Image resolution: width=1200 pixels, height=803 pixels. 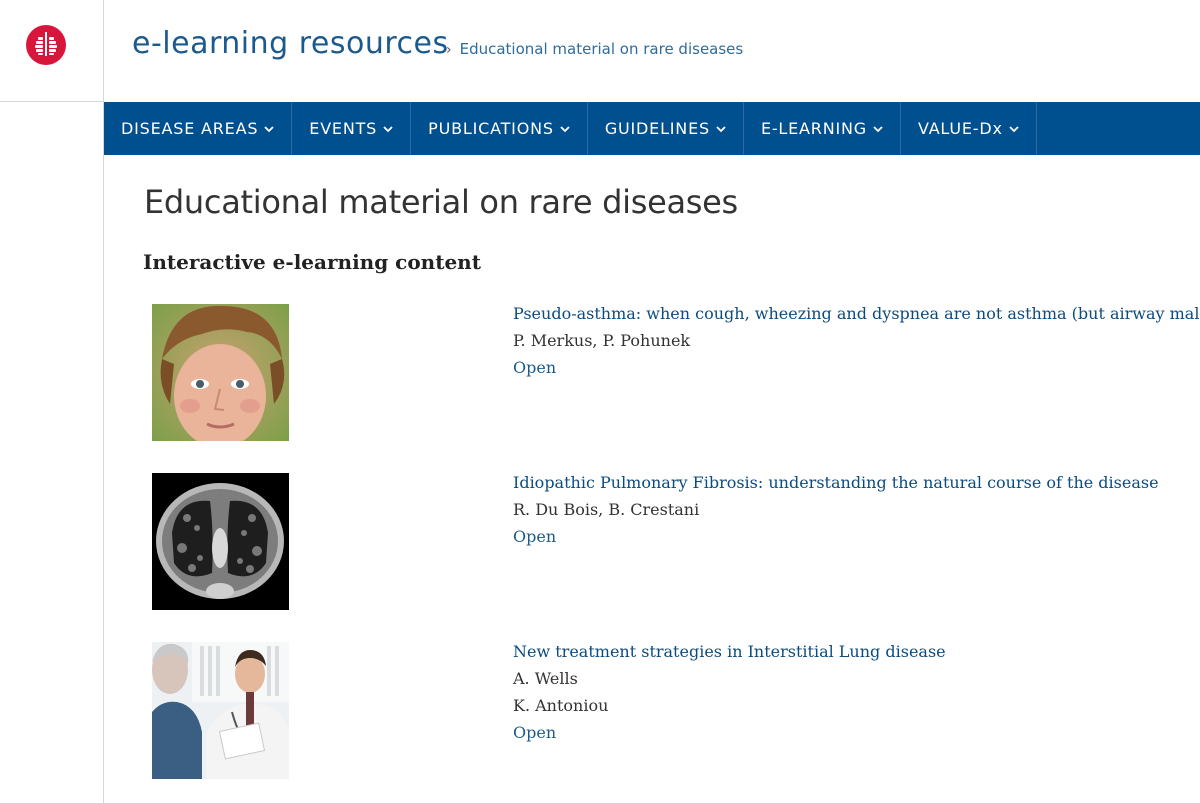 I want to click on breadcrumb: › Educational material on rare diseases, so click(x=594, y=49).